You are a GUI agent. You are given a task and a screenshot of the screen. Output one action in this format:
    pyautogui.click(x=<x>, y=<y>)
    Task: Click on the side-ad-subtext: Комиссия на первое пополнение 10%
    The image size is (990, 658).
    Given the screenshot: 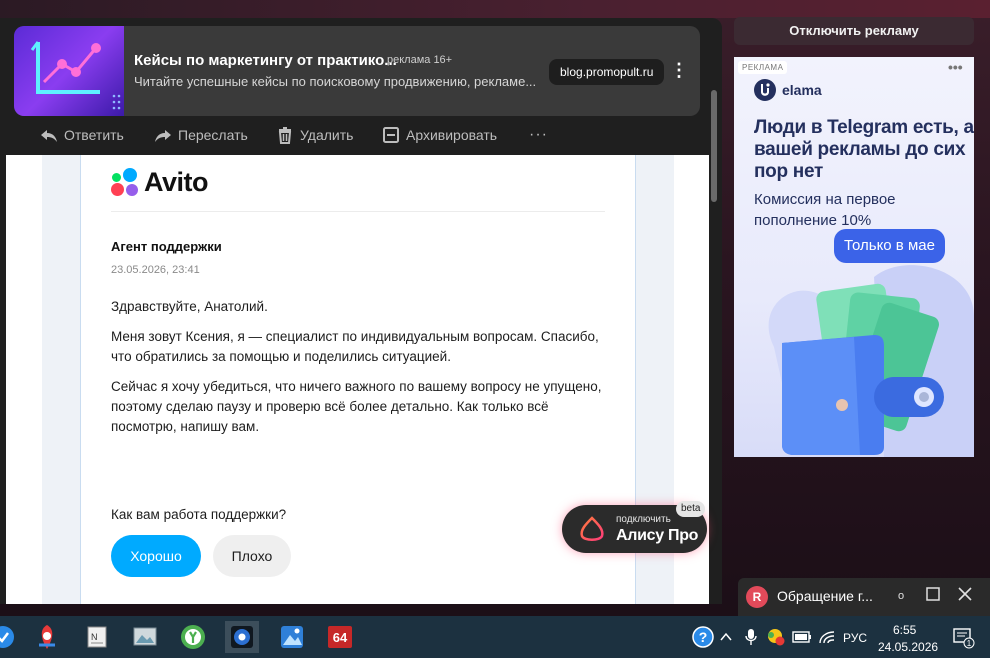 What is the action you would take?
    pyautogui.click(x=825, y=210)
    